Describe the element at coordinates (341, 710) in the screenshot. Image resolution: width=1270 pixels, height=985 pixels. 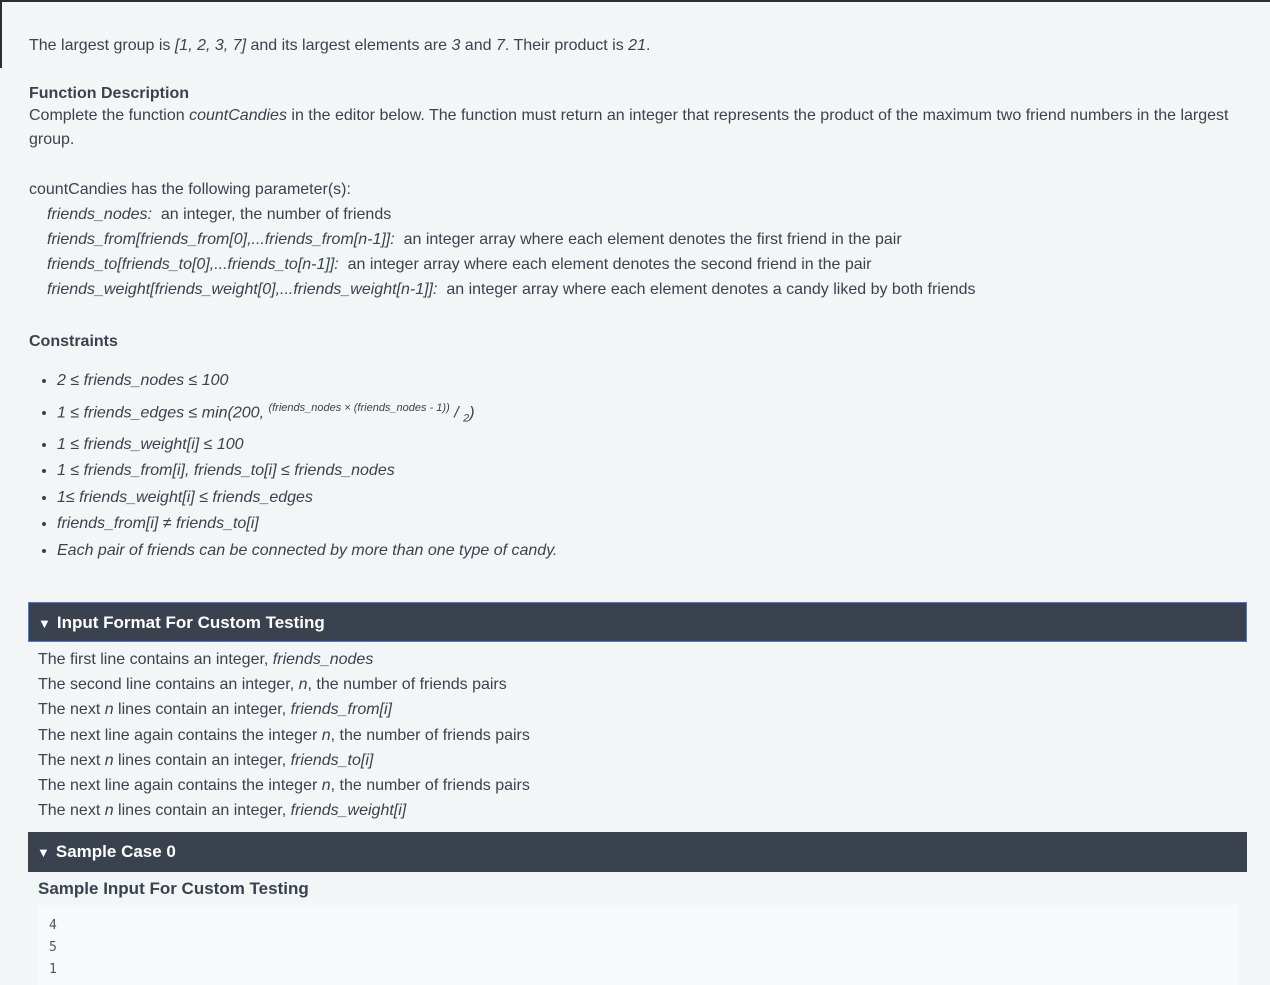
I see `text: friends_from[i]` at that location.